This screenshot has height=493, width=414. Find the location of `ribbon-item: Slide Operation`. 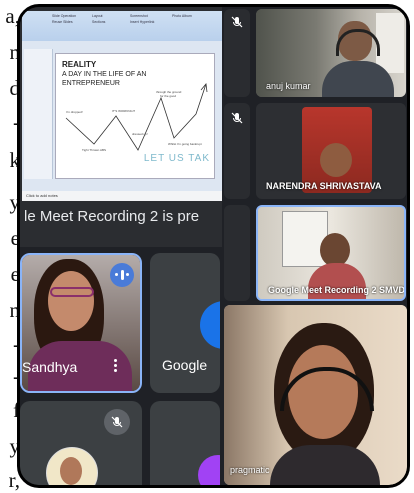

ribbon-item: Slide Operation is located at coordinates (64, 16).